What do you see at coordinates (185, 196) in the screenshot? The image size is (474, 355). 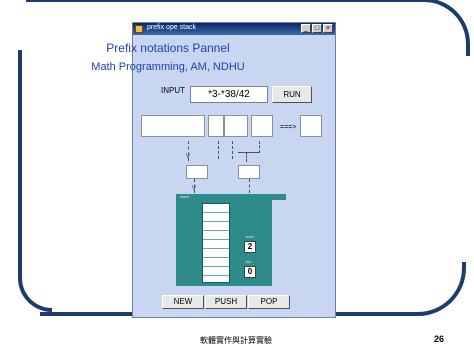 I see `stack-header-label: stack` at bounding box center [185, 196].